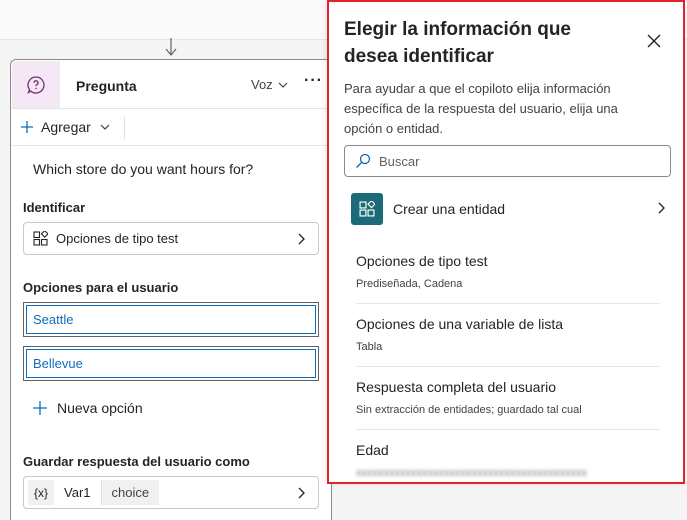 This screenshot has width=687, height=520. Describe the element at coordinates (171, 128) in the screenshot. I see `node-toolbar: Agregar` at that location.